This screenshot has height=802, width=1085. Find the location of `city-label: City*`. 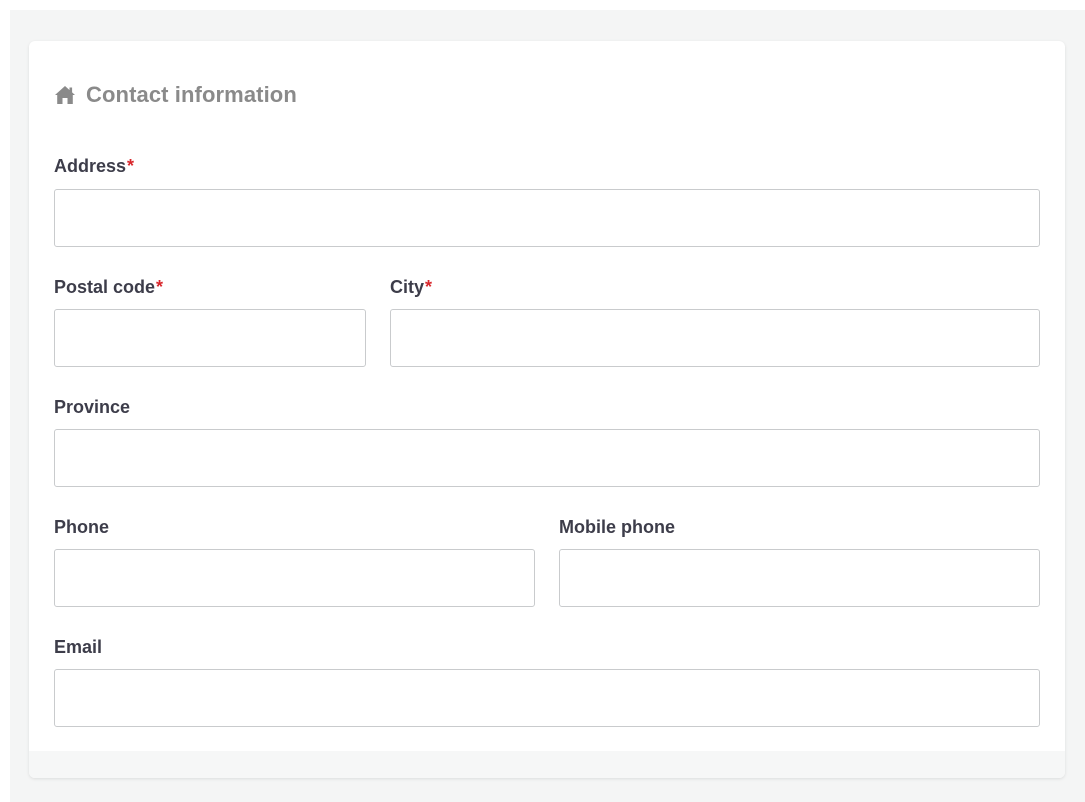

city-label: City* is located at coordinates (411, 287).